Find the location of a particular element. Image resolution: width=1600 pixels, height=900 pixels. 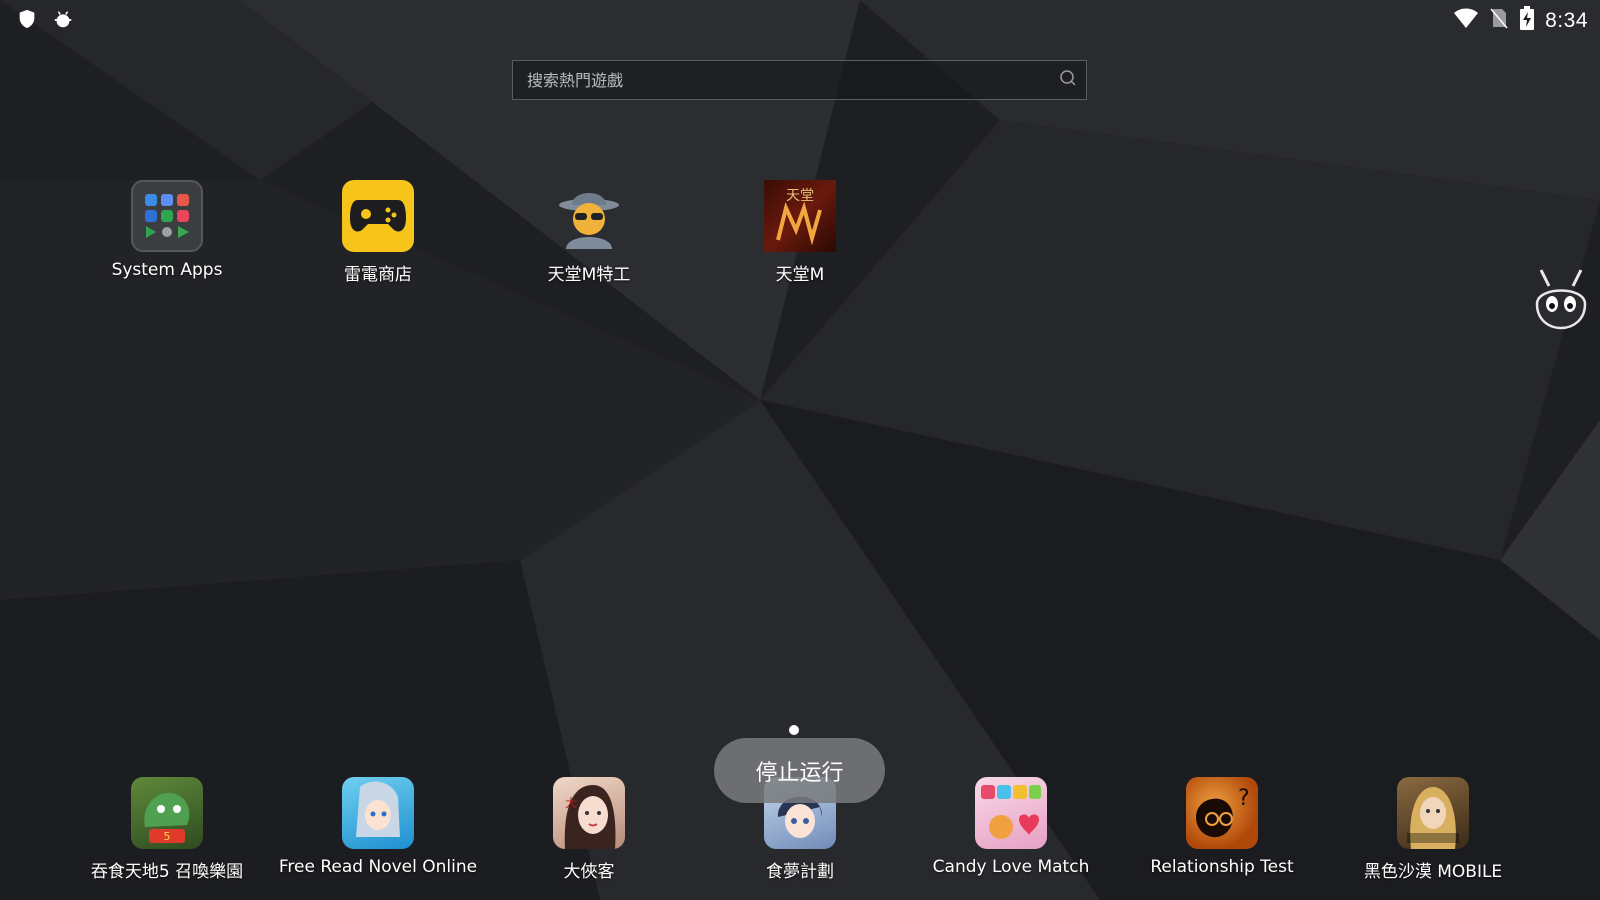

battery-charging-icon is located at coordinates (1527, 20).